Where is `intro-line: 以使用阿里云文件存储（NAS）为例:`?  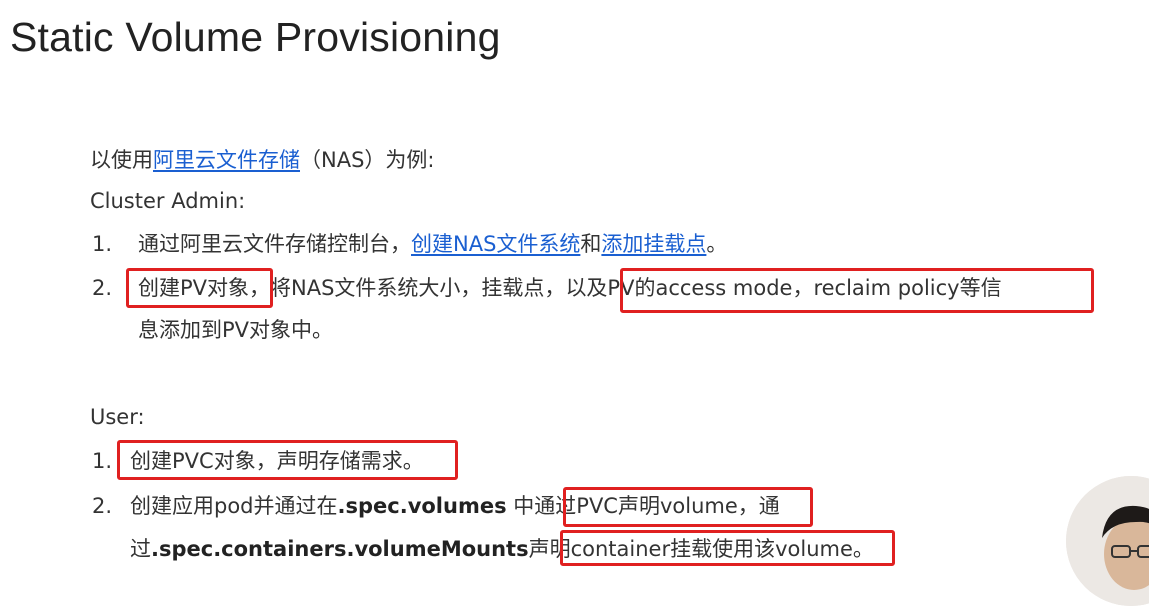
intro-line: 以使用阿里云文件存储（NAS）为例: is located at coordinates (262, 160).